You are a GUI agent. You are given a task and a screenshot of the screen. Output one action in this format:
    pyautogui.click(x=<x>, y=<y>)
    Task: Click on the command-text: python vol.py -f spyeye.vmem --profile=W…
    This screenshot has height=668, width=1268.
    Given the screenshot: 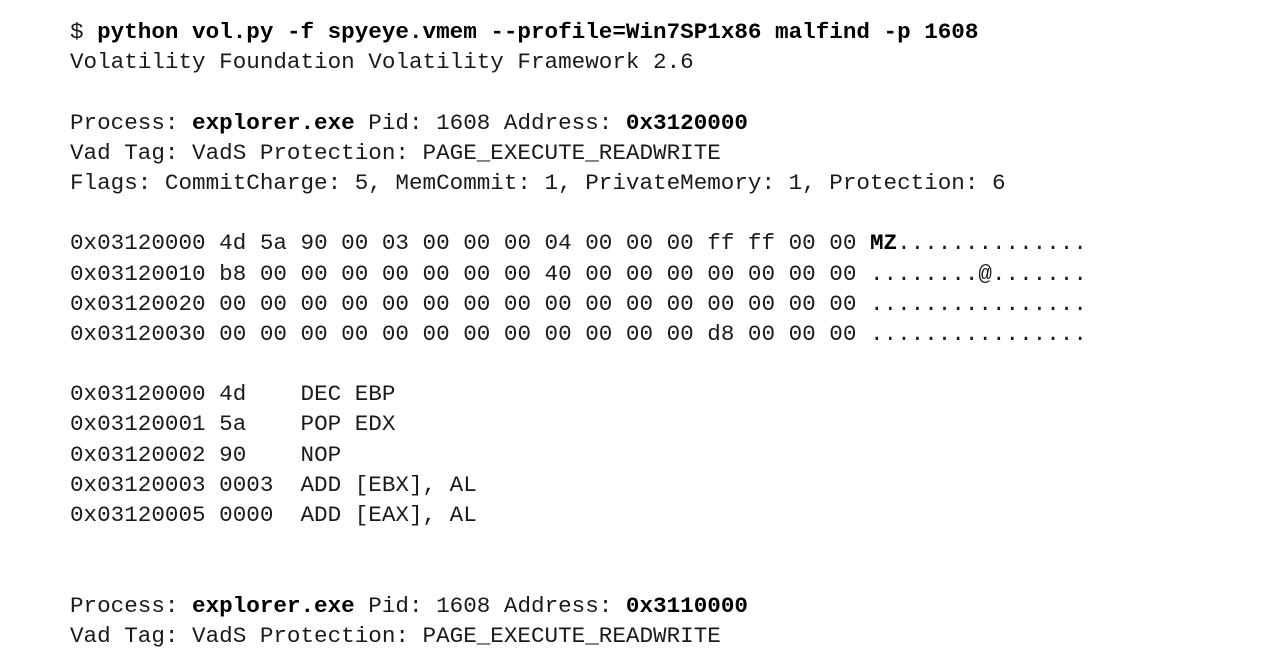 What is the action you would take?
    pyautogui.click(x=538, y=32)
    